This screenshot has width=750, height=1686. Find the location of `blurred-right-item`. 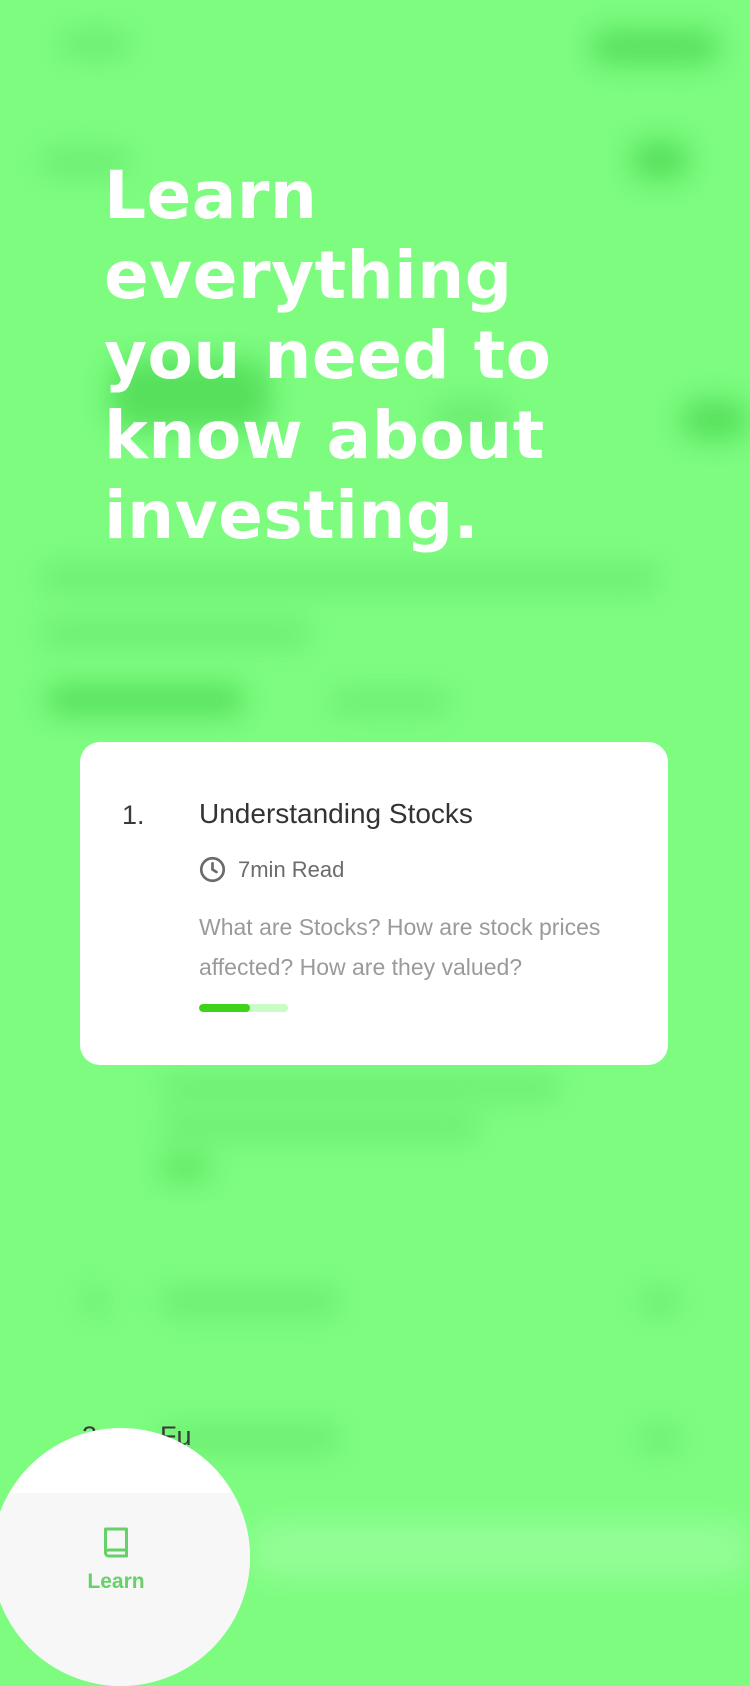

blurred-right-item is located at coordinates (715, 420).